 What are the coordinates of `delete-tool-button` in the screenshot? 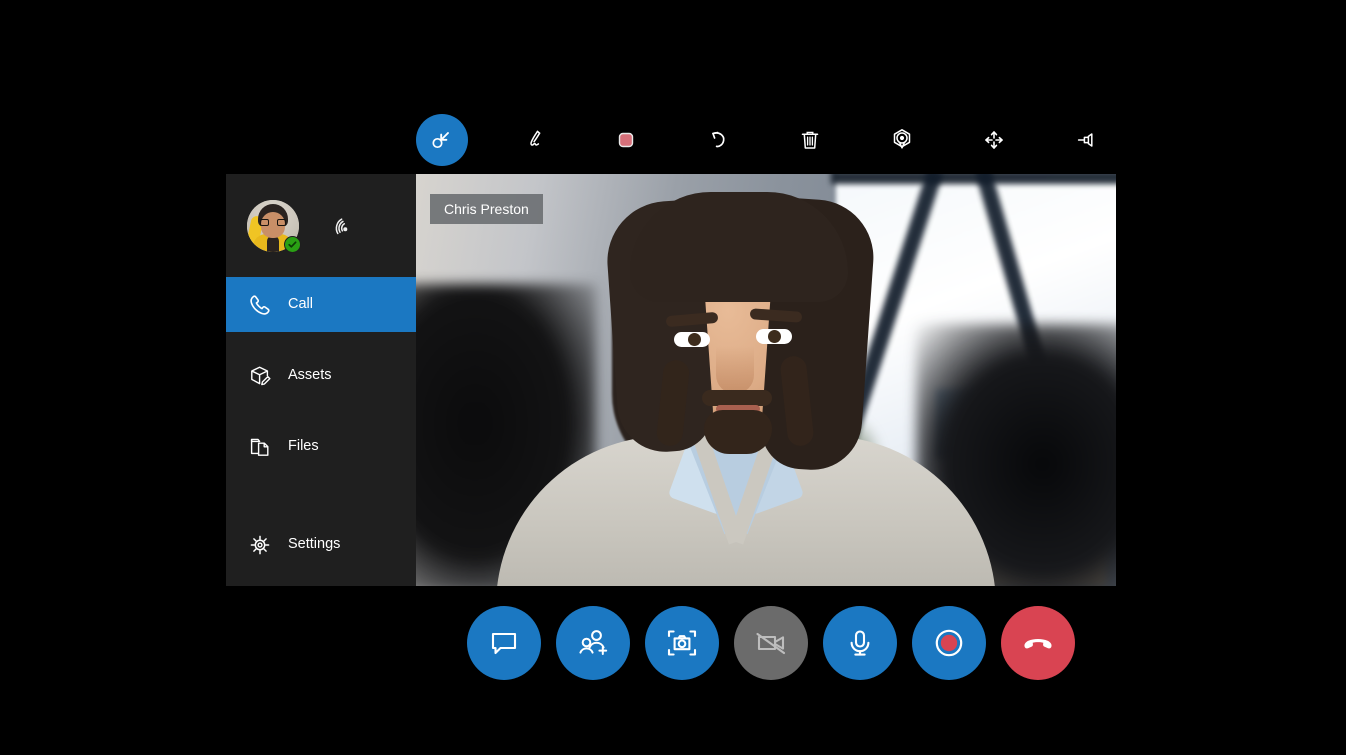 It's located at (810, 140).